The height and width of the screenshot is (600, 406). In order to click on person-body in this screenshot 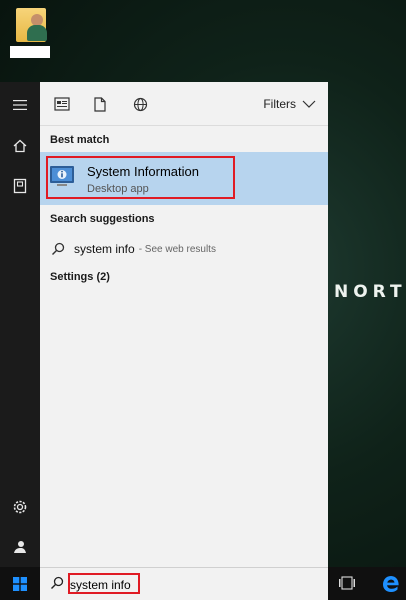, I will do `click(37, 33)`.